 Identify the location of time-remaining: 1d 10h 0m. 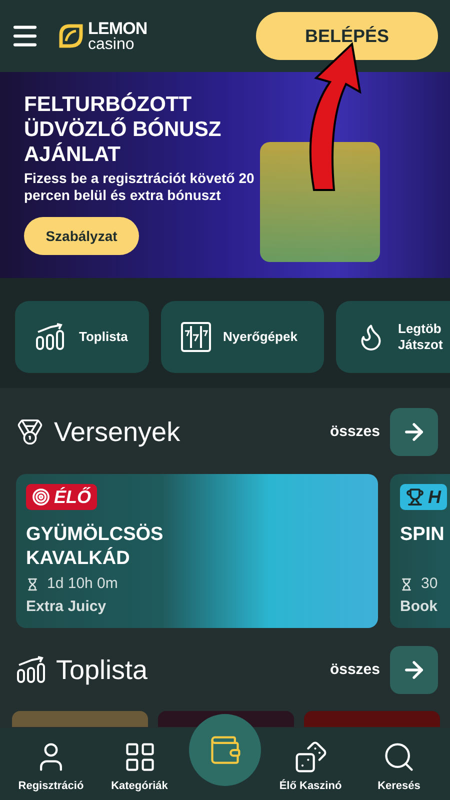
(82, 584).